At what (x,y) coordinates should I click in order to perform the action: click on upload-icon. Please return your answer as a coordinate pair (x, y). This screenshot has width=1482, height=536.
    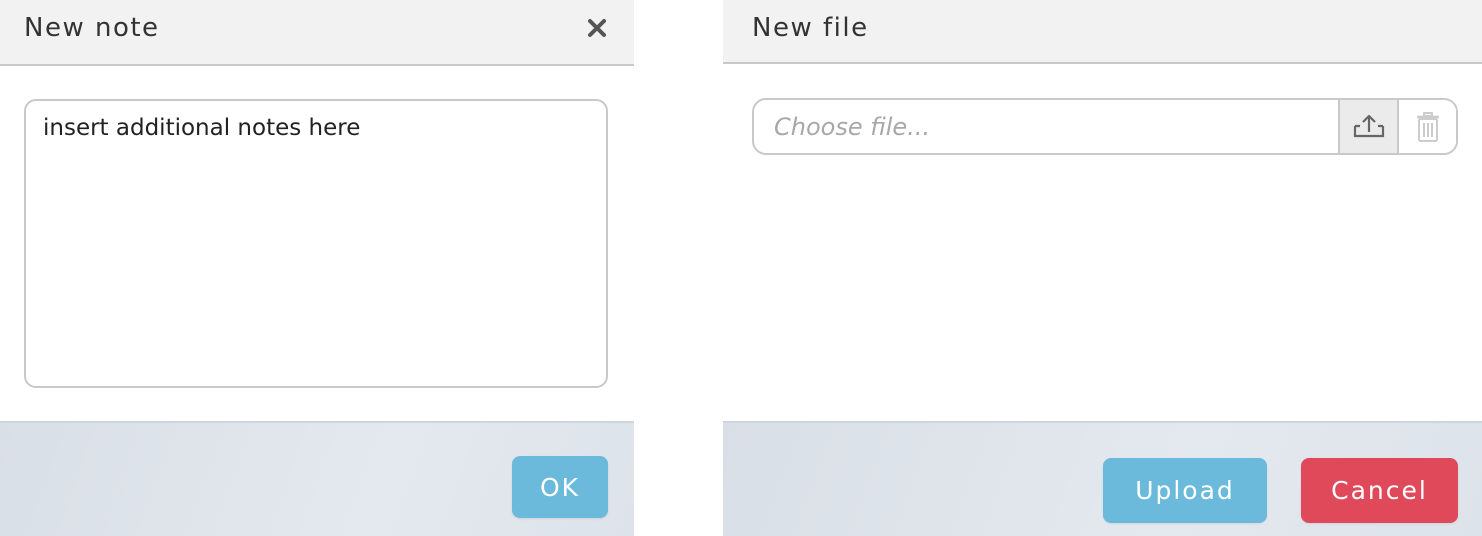
    Looking at the image, I should click on (1368, 125).